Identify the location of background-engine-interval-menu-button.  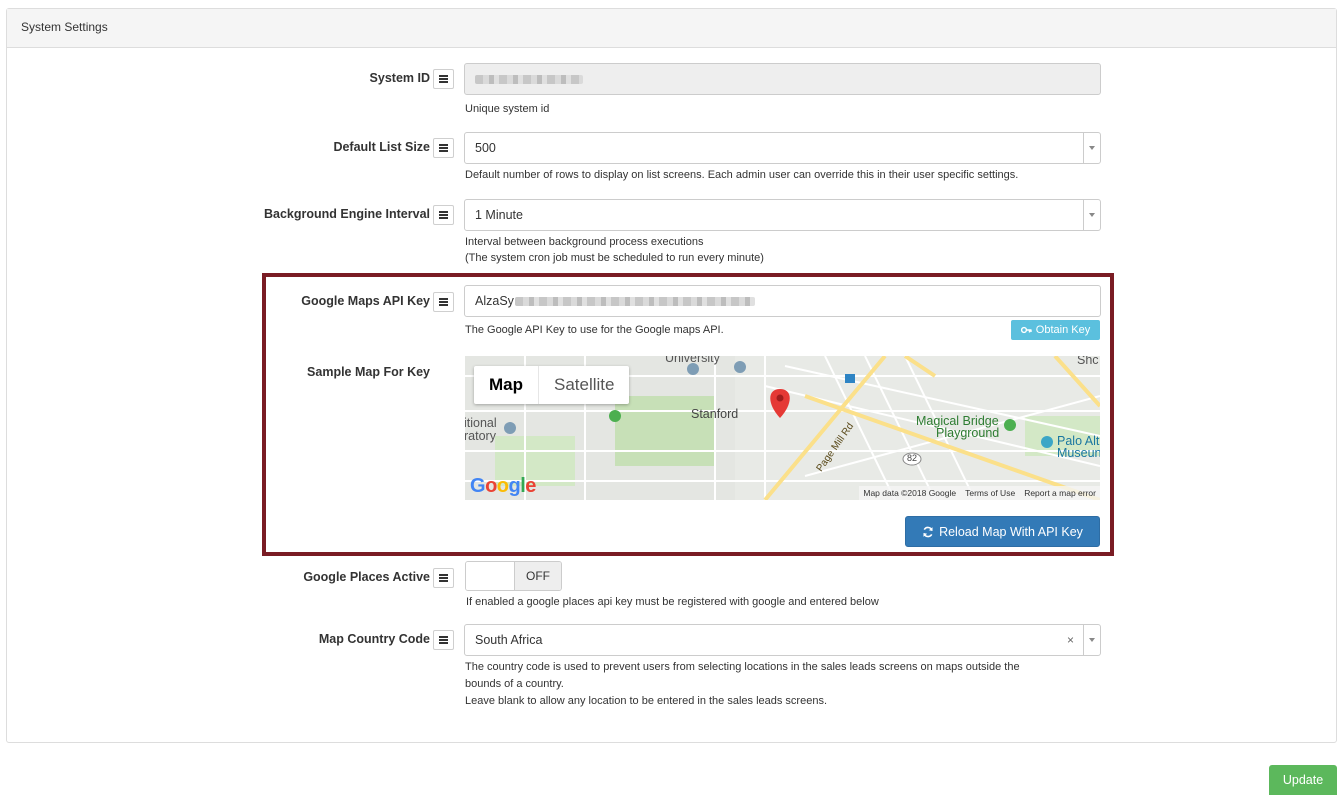
(443, 215).